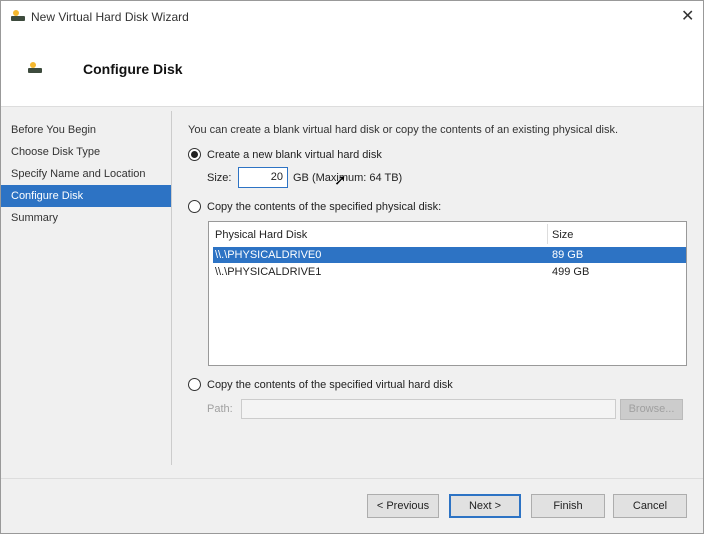  What do you see at coordinates (220, 409) in the screenshot?
I see `path-label: Path:` at bounding box center [220, 409].